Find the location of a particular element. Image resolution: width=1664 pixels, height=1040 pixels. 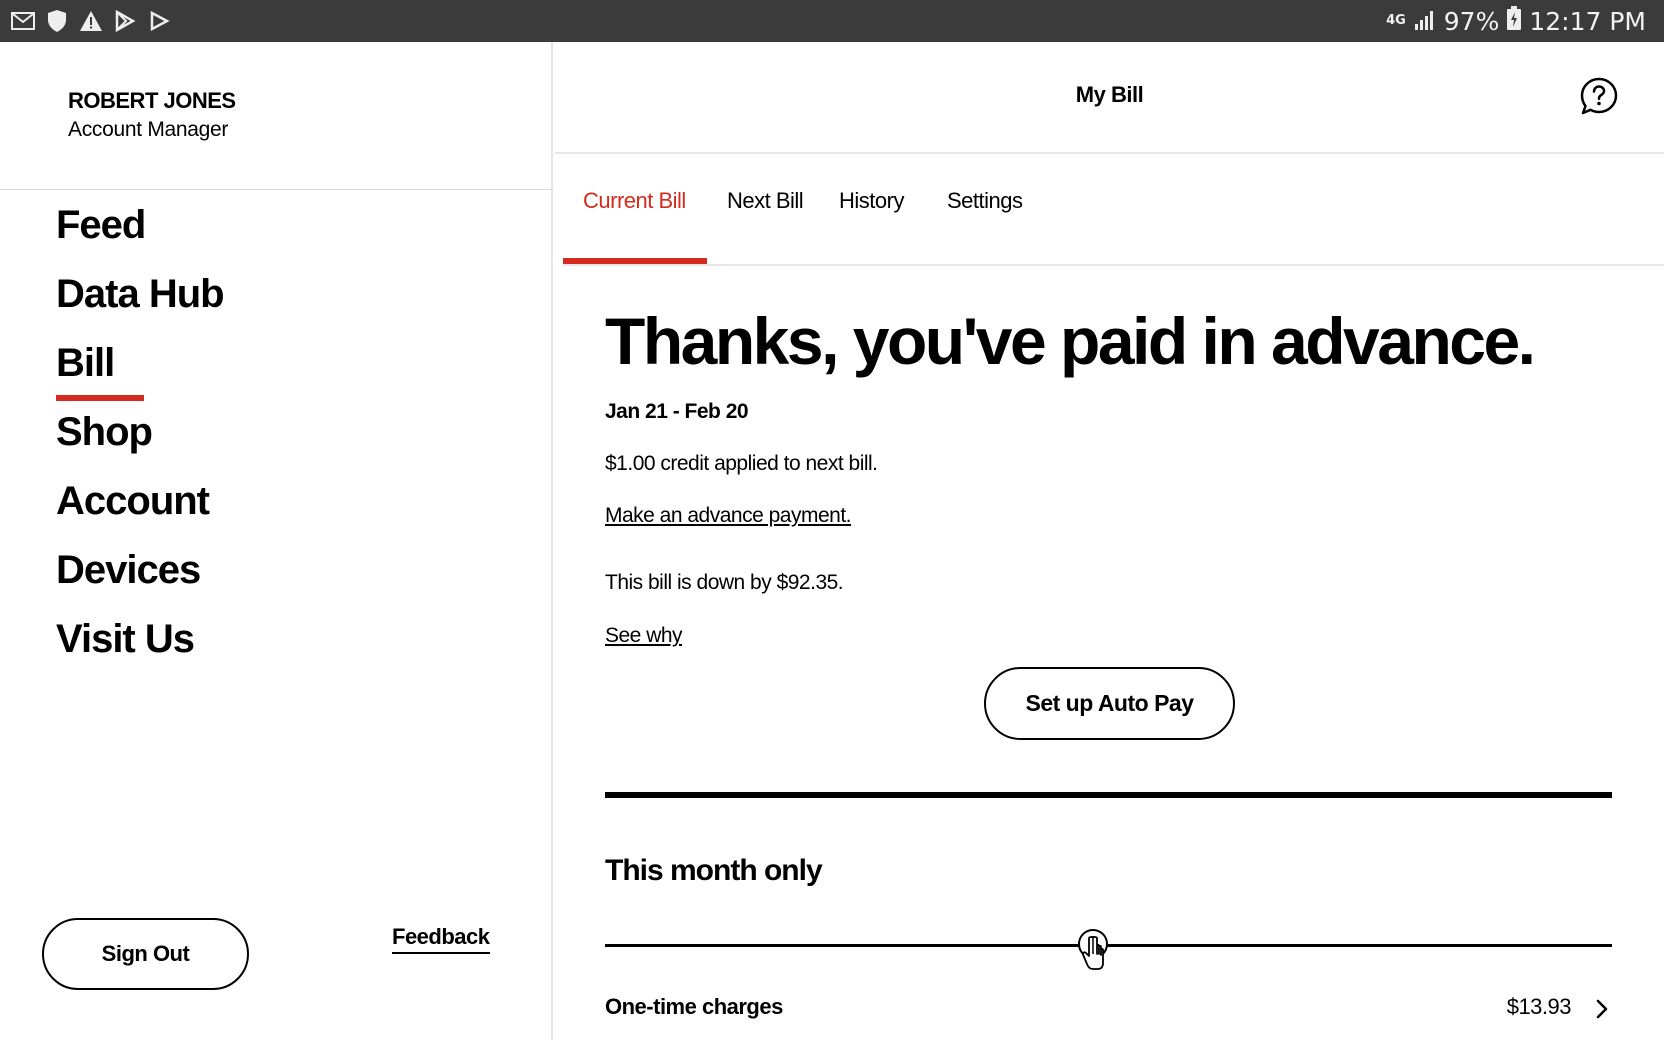

charge-label: One-time charges is located at coordinates (694, 1007).